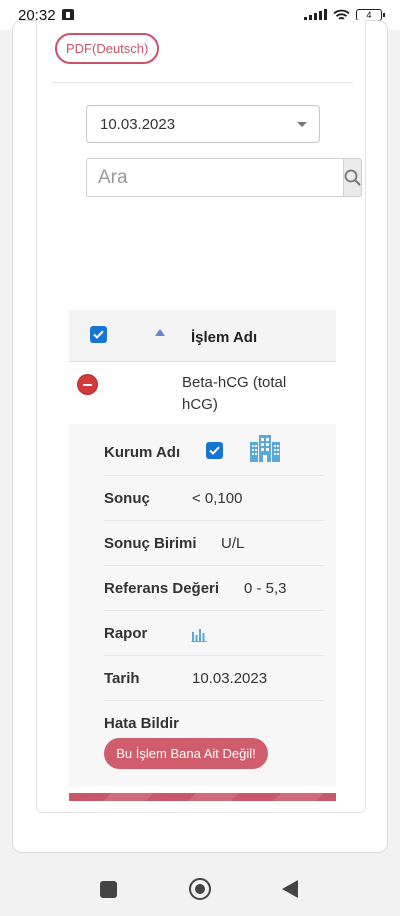 This screenshot has width=400, height=916. Describe the element at coordinates (265, 588) in the screenshot. I see `reference-value: 0 - 5,3` at that location.